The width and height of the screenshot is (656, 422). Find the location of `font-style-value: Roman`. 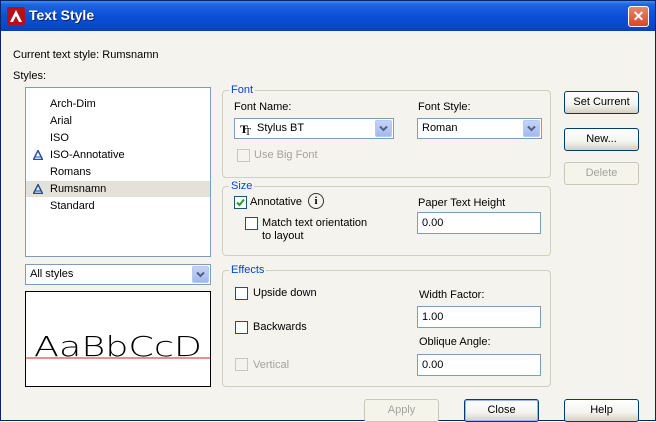

font-style-value: Roman is located at coordinates (440, 128).